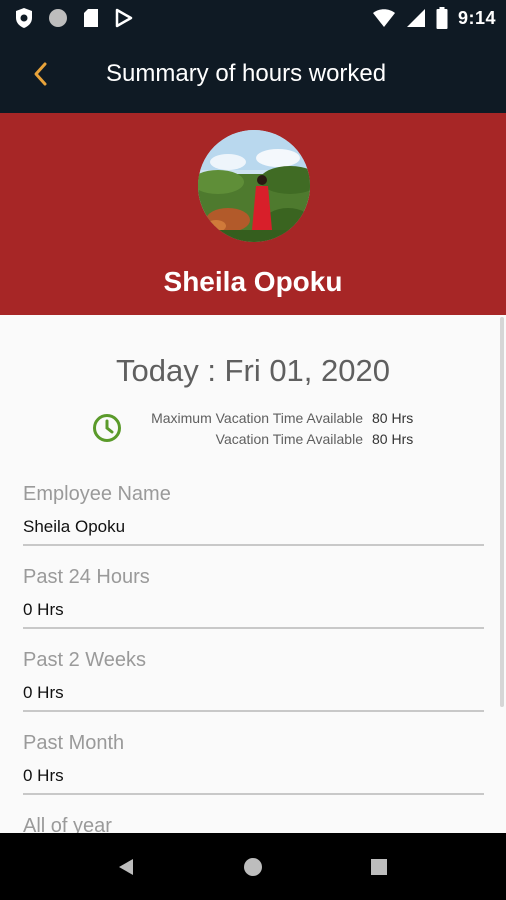 The width and height of the screenshot is (506, 900). Describe the element at coordinates (415, 18) in the screenshot. I see `signal-icon` at that location.